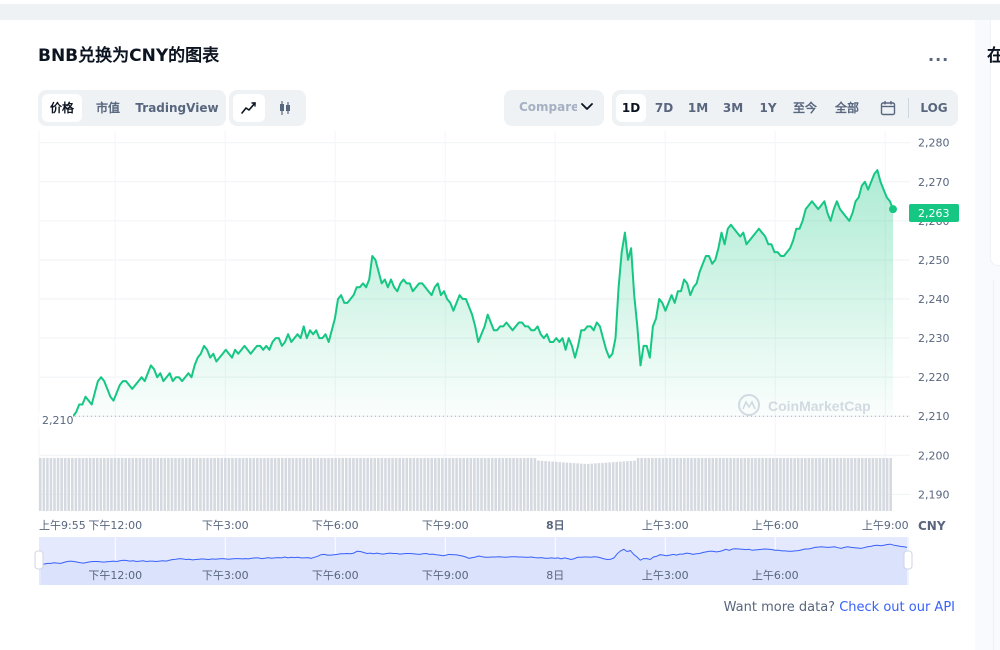 Image resolution: width=1000 pixels, height=650 pixels. What do you see at coordinates (225, 525) in the screenshot?
I see `x-tick-label: 下午3:00` at bounding box center [225, 525].